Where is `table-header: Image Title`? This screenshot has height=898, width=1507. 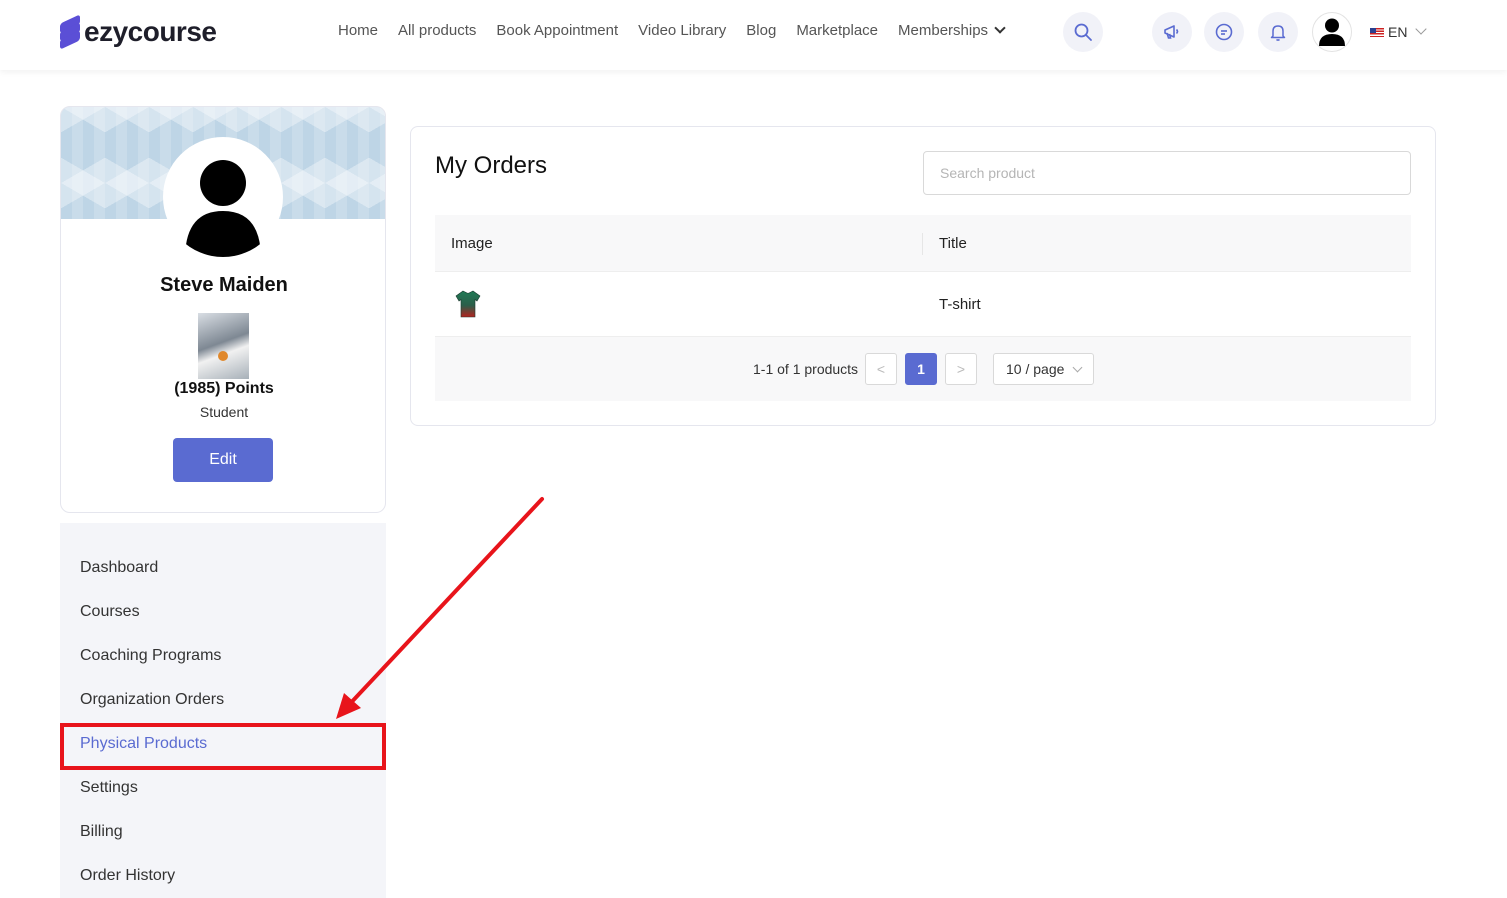 table-header: Image Title is located at coordinates (923, 243).